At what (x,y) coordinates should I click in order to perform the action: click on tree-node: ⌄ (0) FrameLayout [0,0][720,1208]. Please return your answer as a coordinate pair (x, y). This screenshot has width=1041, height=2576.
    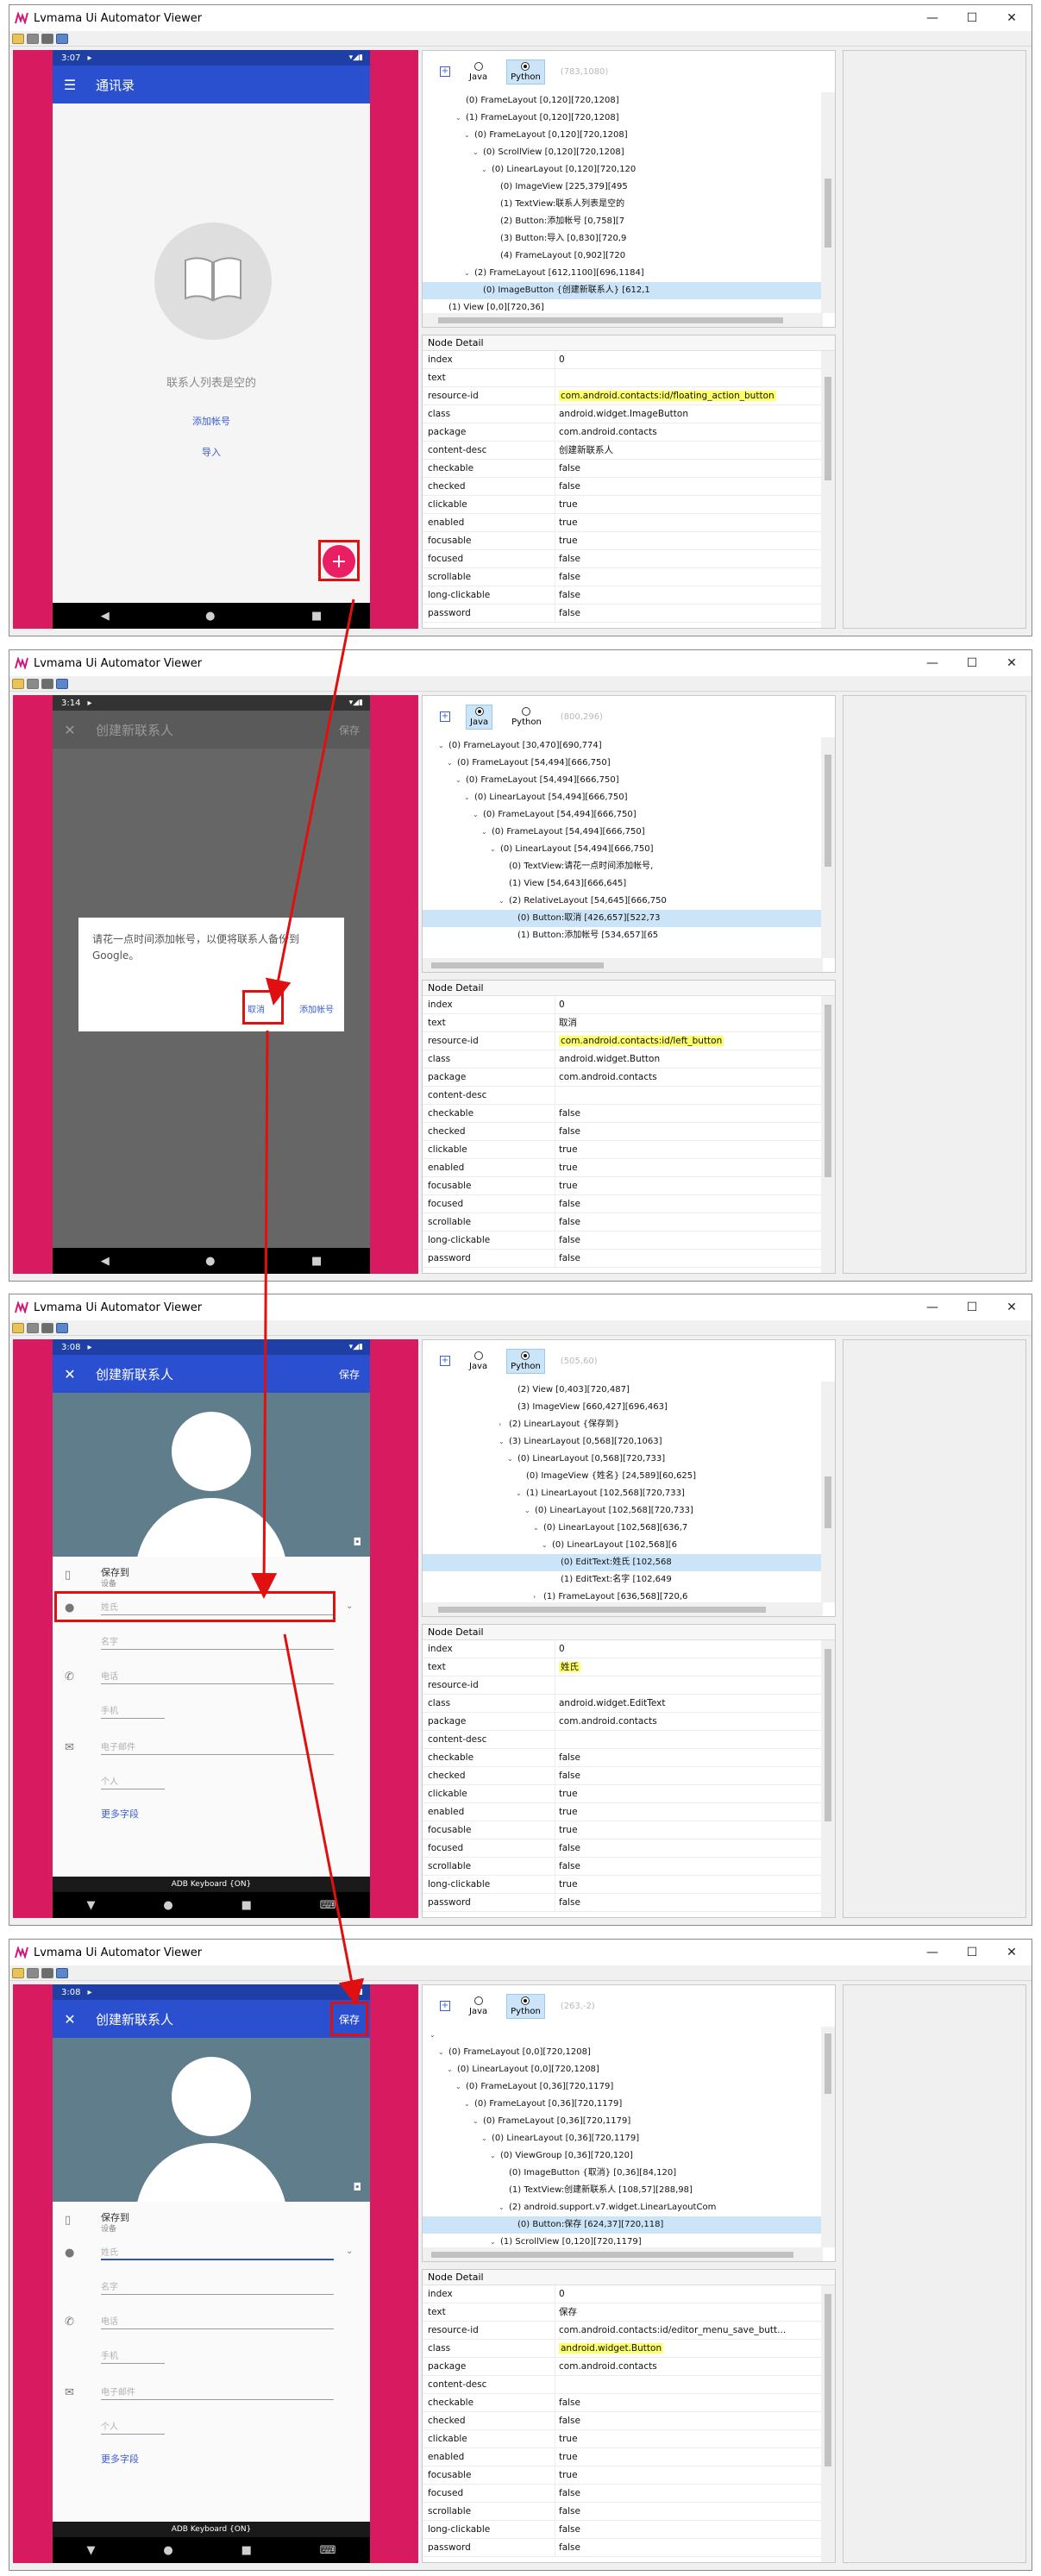
    Looking at the image, I should click on (622, 2052).